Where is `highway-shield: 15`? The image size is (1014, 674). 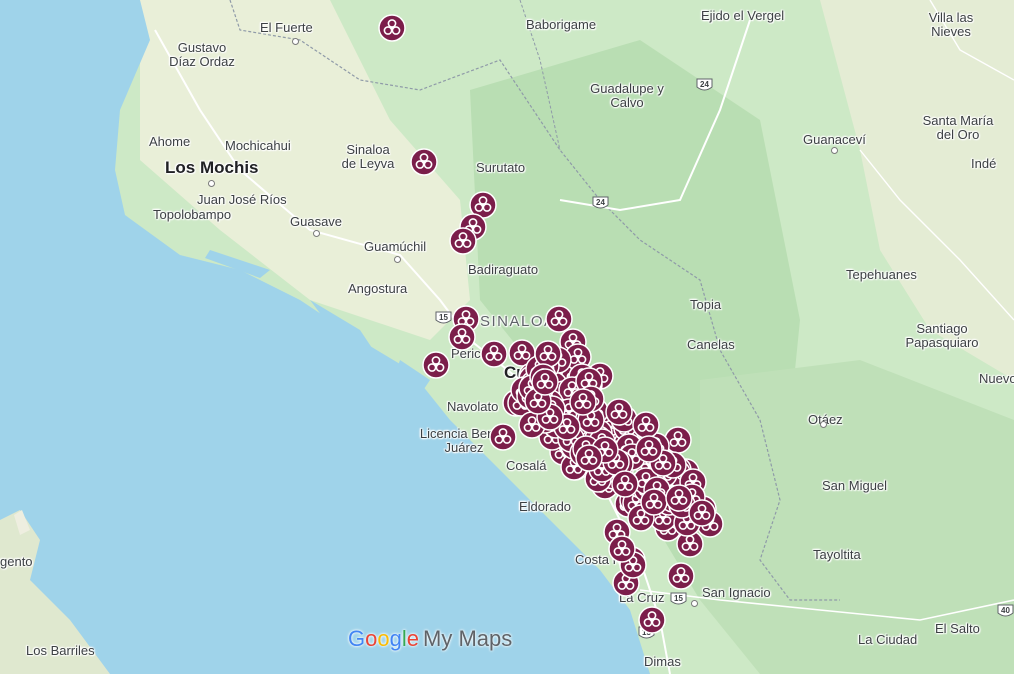
highway-shield: 15 is located at coordinates (678, 599).